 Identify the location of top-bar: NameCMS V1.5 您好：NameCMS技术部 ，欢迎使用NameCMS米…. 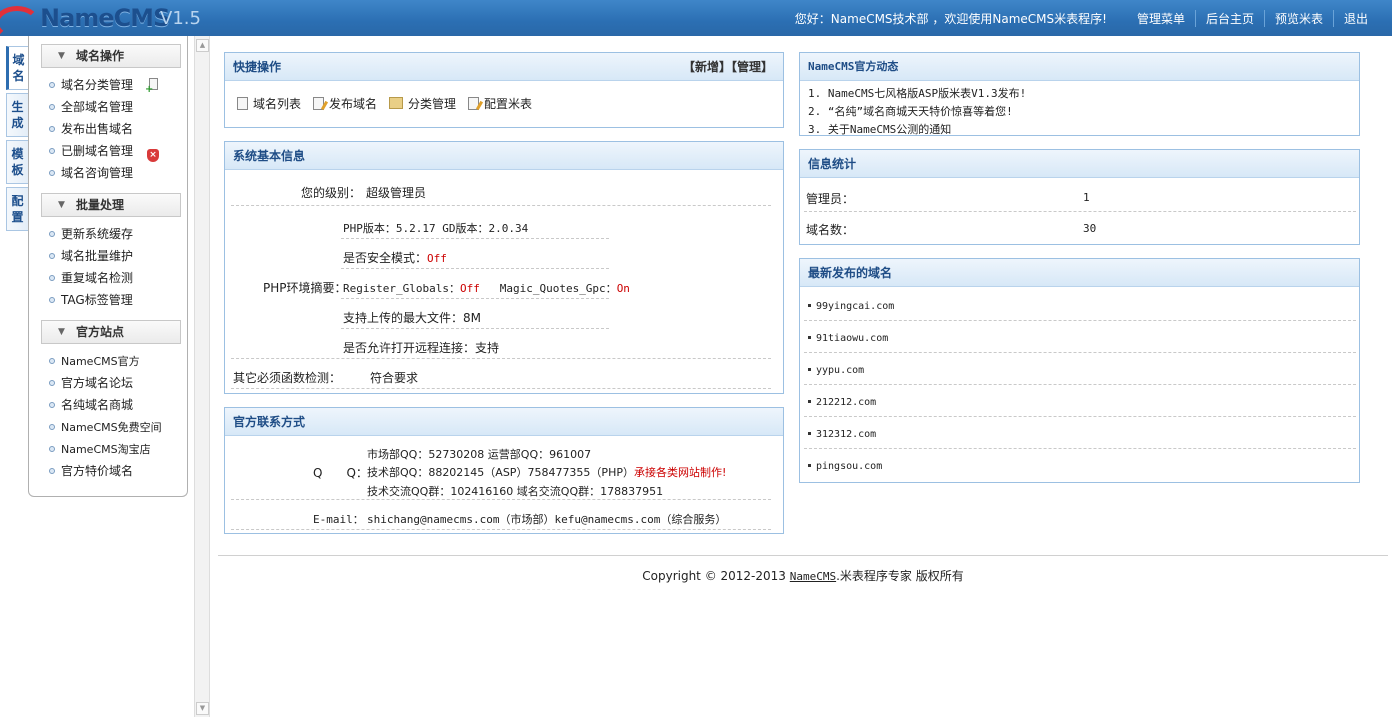
(696, 18).